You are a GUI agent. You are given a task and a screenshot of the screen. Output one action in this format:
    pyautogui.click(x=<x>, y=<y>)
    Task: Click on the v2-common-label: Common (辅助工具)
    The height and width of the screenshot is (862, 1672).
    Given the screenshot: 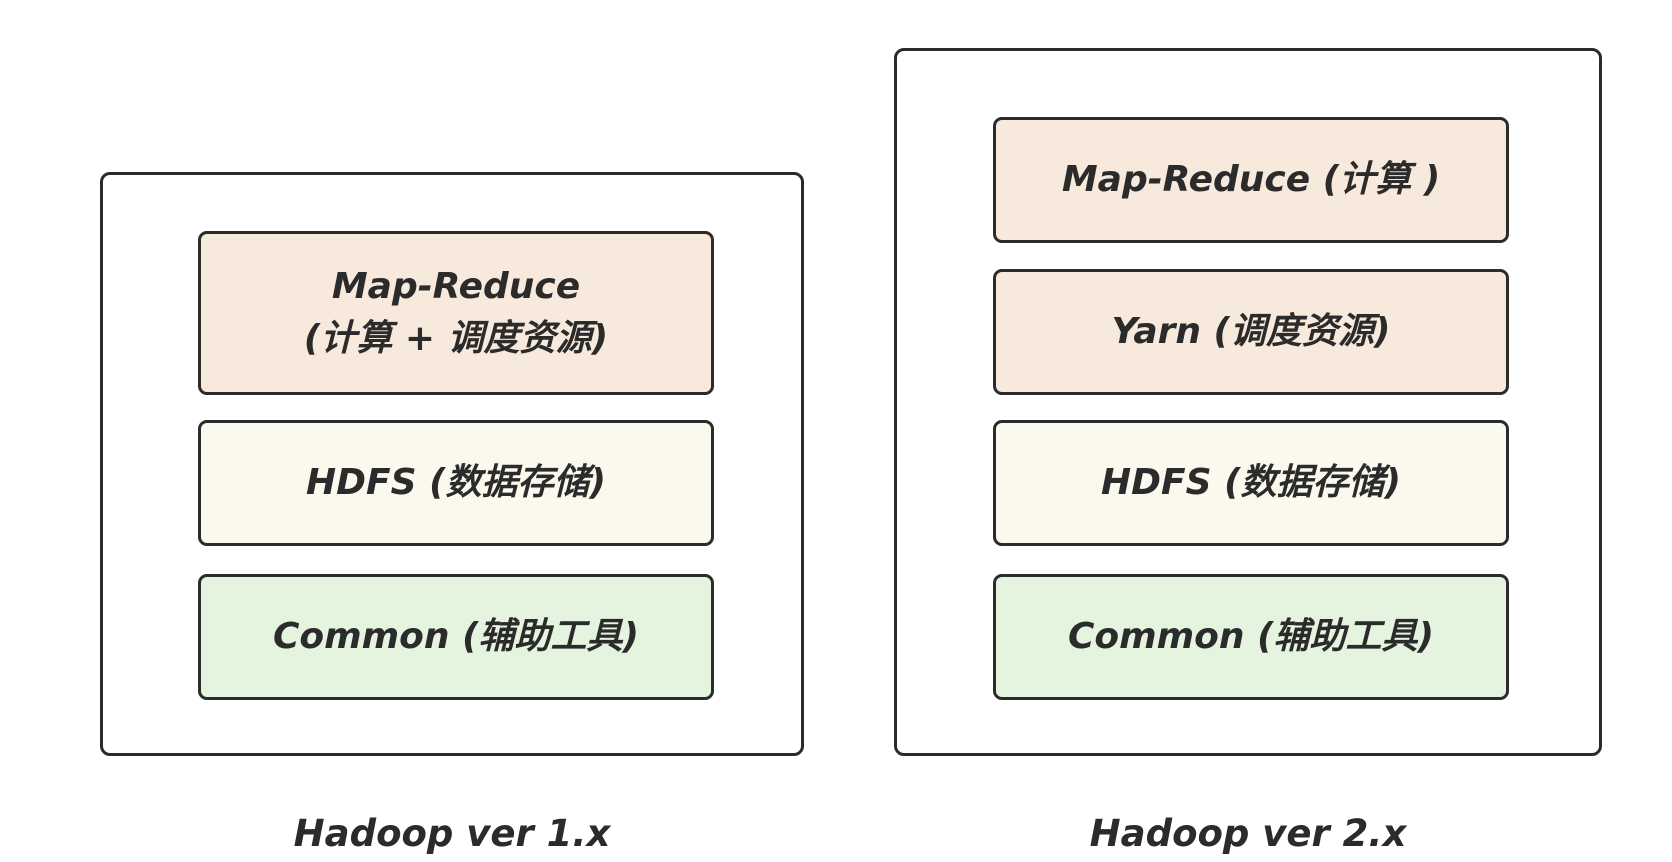 What is the action you would take?
    pyautogui.click(x=1251, y=636)
    